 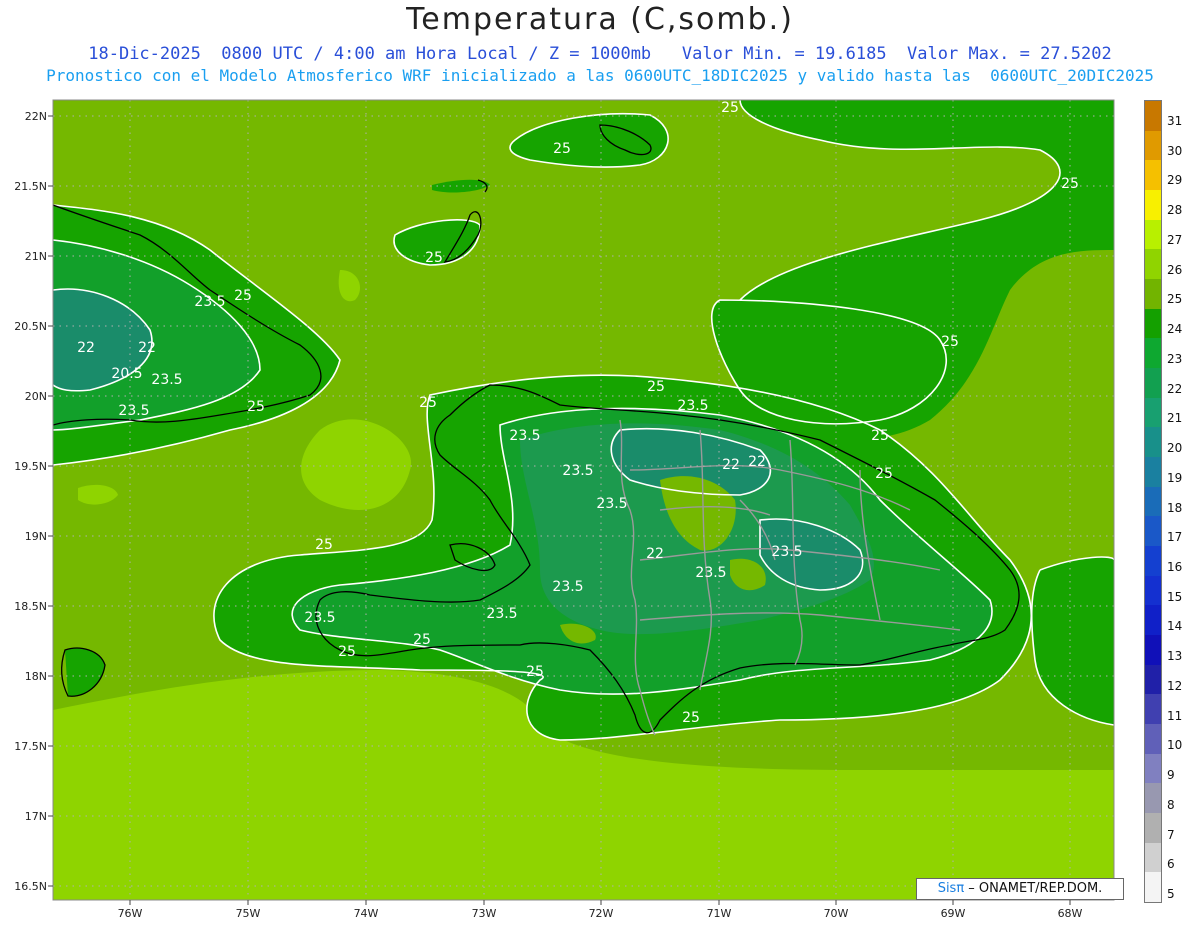 I want to click on colorbar-label: 30, so click(x=1175, y=150).